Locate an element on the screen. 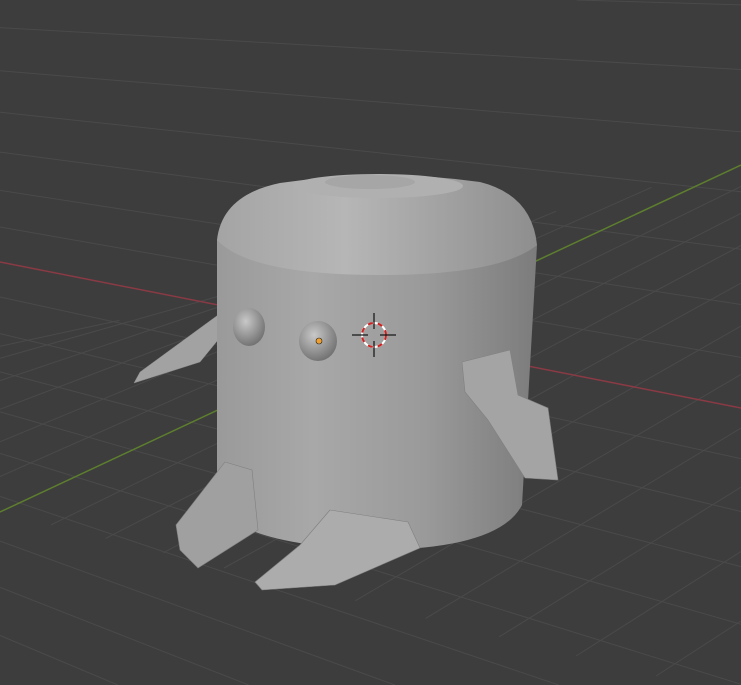 The image size is (741, 685). left-arm is located at coordinates (176, 349).